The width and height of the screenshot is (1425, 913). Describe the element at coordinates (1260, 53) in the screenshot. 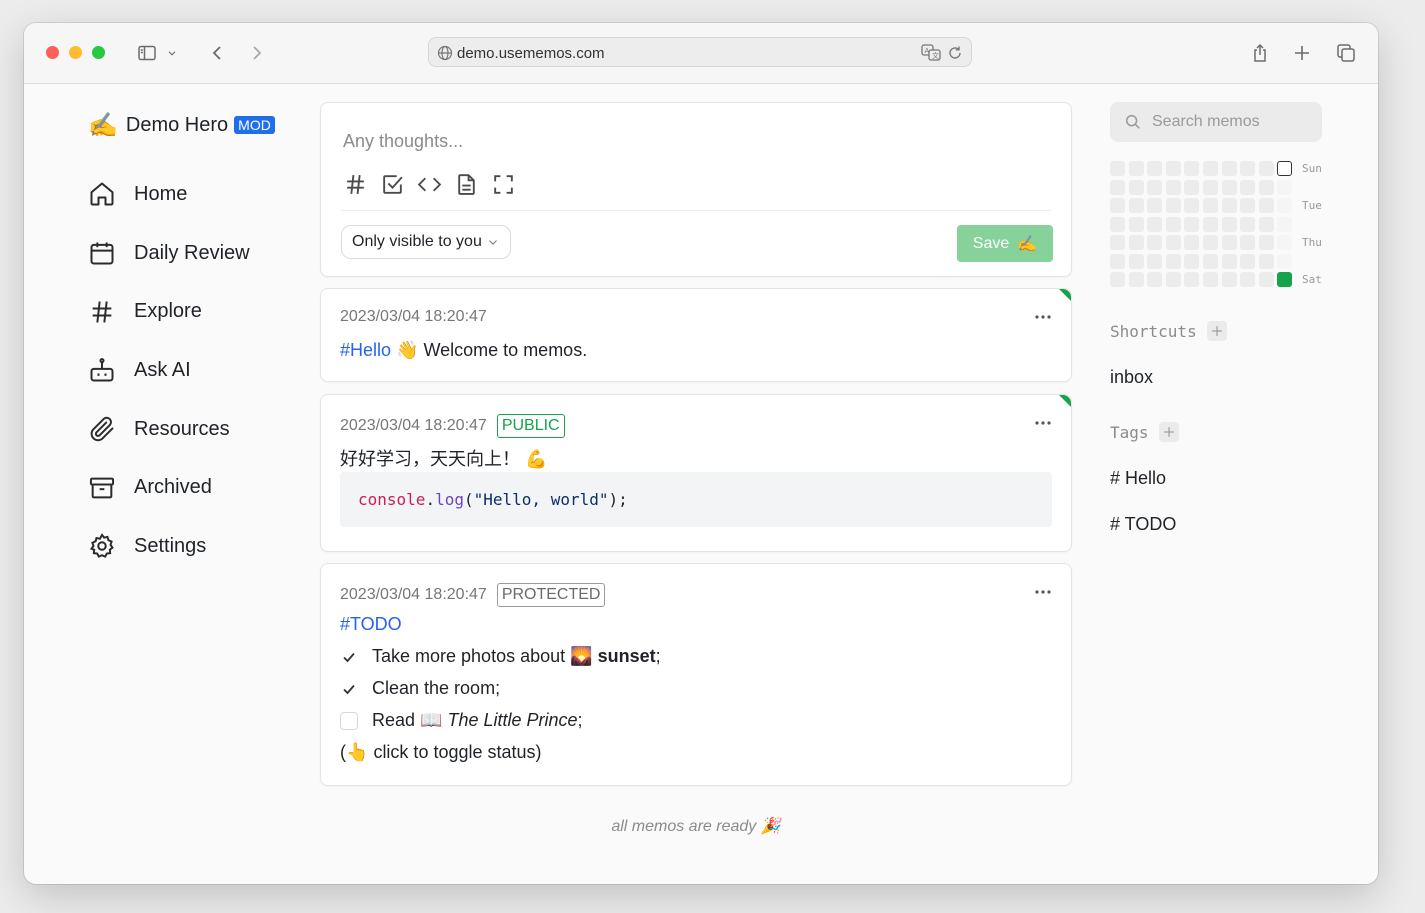

I see `share-icon` at that location.